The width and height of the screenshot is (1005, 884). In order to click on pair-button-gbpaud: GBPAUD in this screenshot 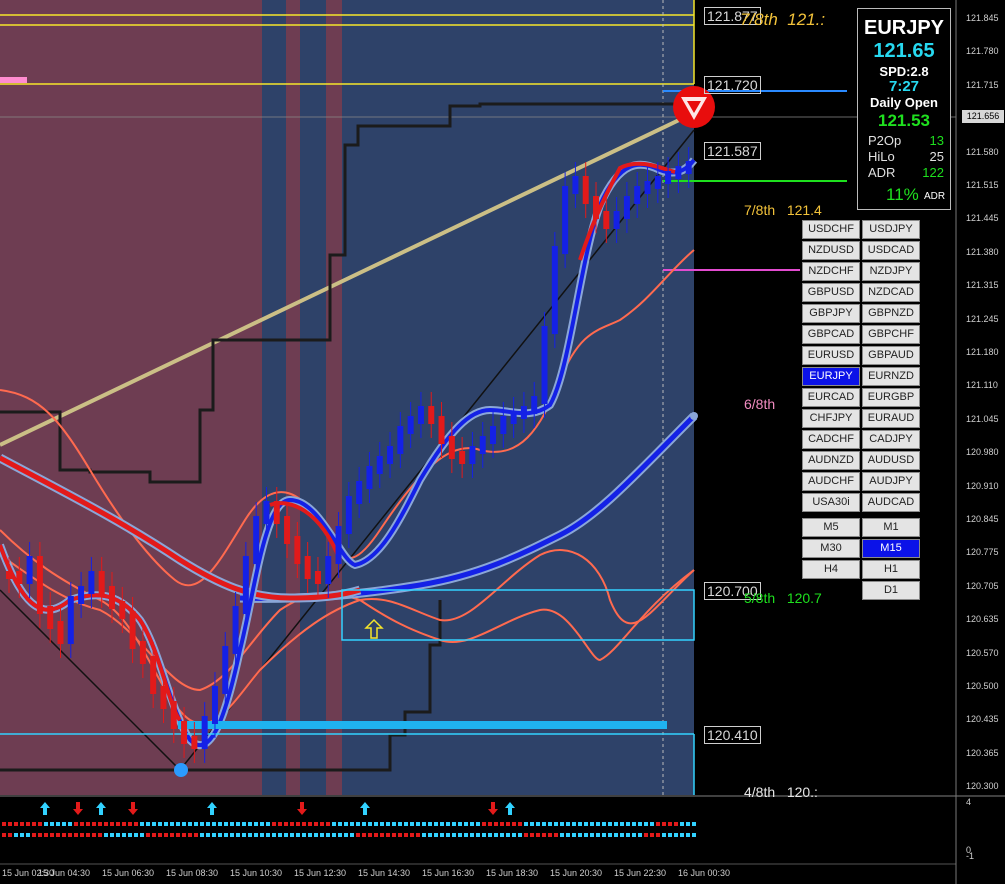, I will do `click(891, 355)`.